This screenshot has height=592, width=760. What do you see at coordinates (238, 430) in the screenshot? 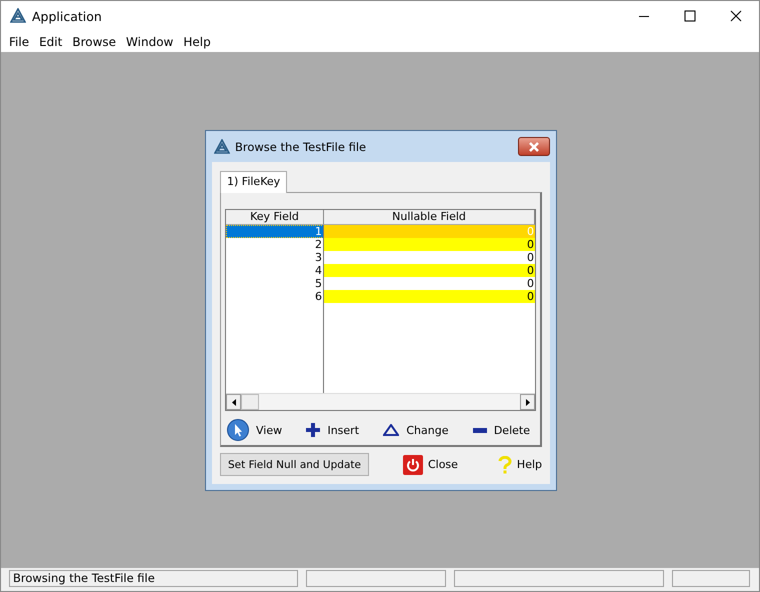
I see `cursor-icon` at bounding box center [238, 430].